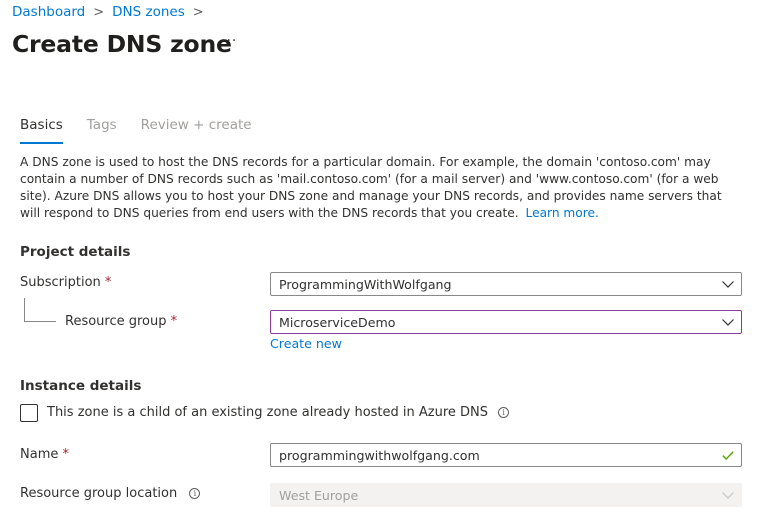  Describe the element at coordinates (229, 41) in the screenshot. I see `more-options-button: ···` at that location.